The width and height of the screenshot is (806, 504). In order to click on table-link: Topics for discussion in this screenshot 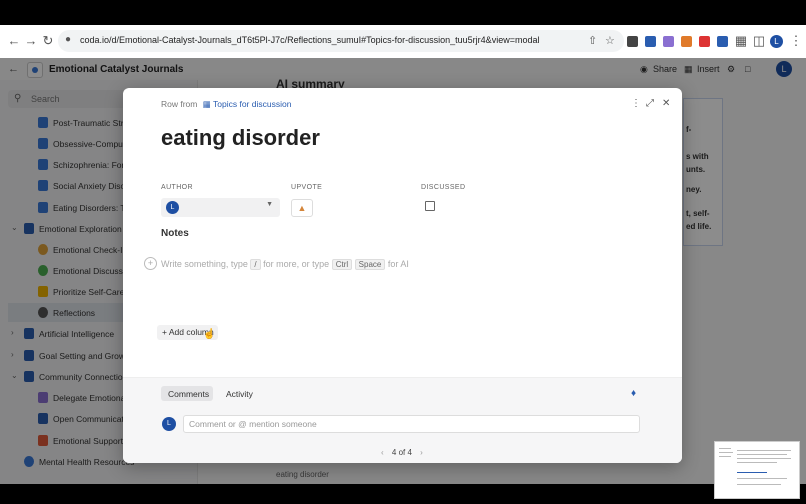, I will do `click(252, 104)`.